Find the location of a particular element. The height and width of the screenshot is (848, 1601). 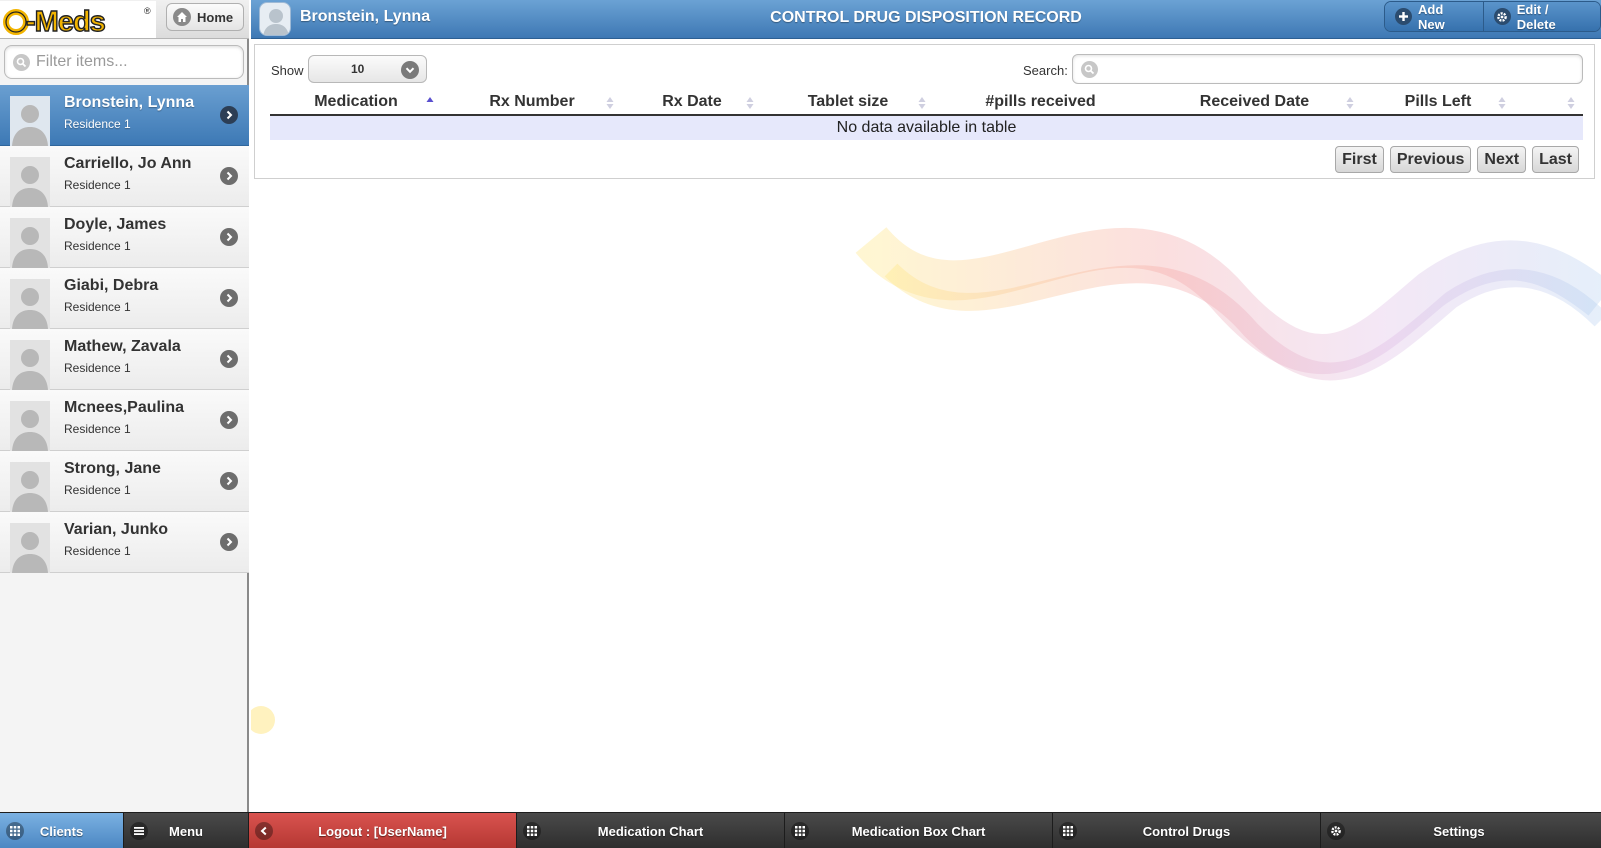

page-length-value: 10 is located at coordinates (358, 69).